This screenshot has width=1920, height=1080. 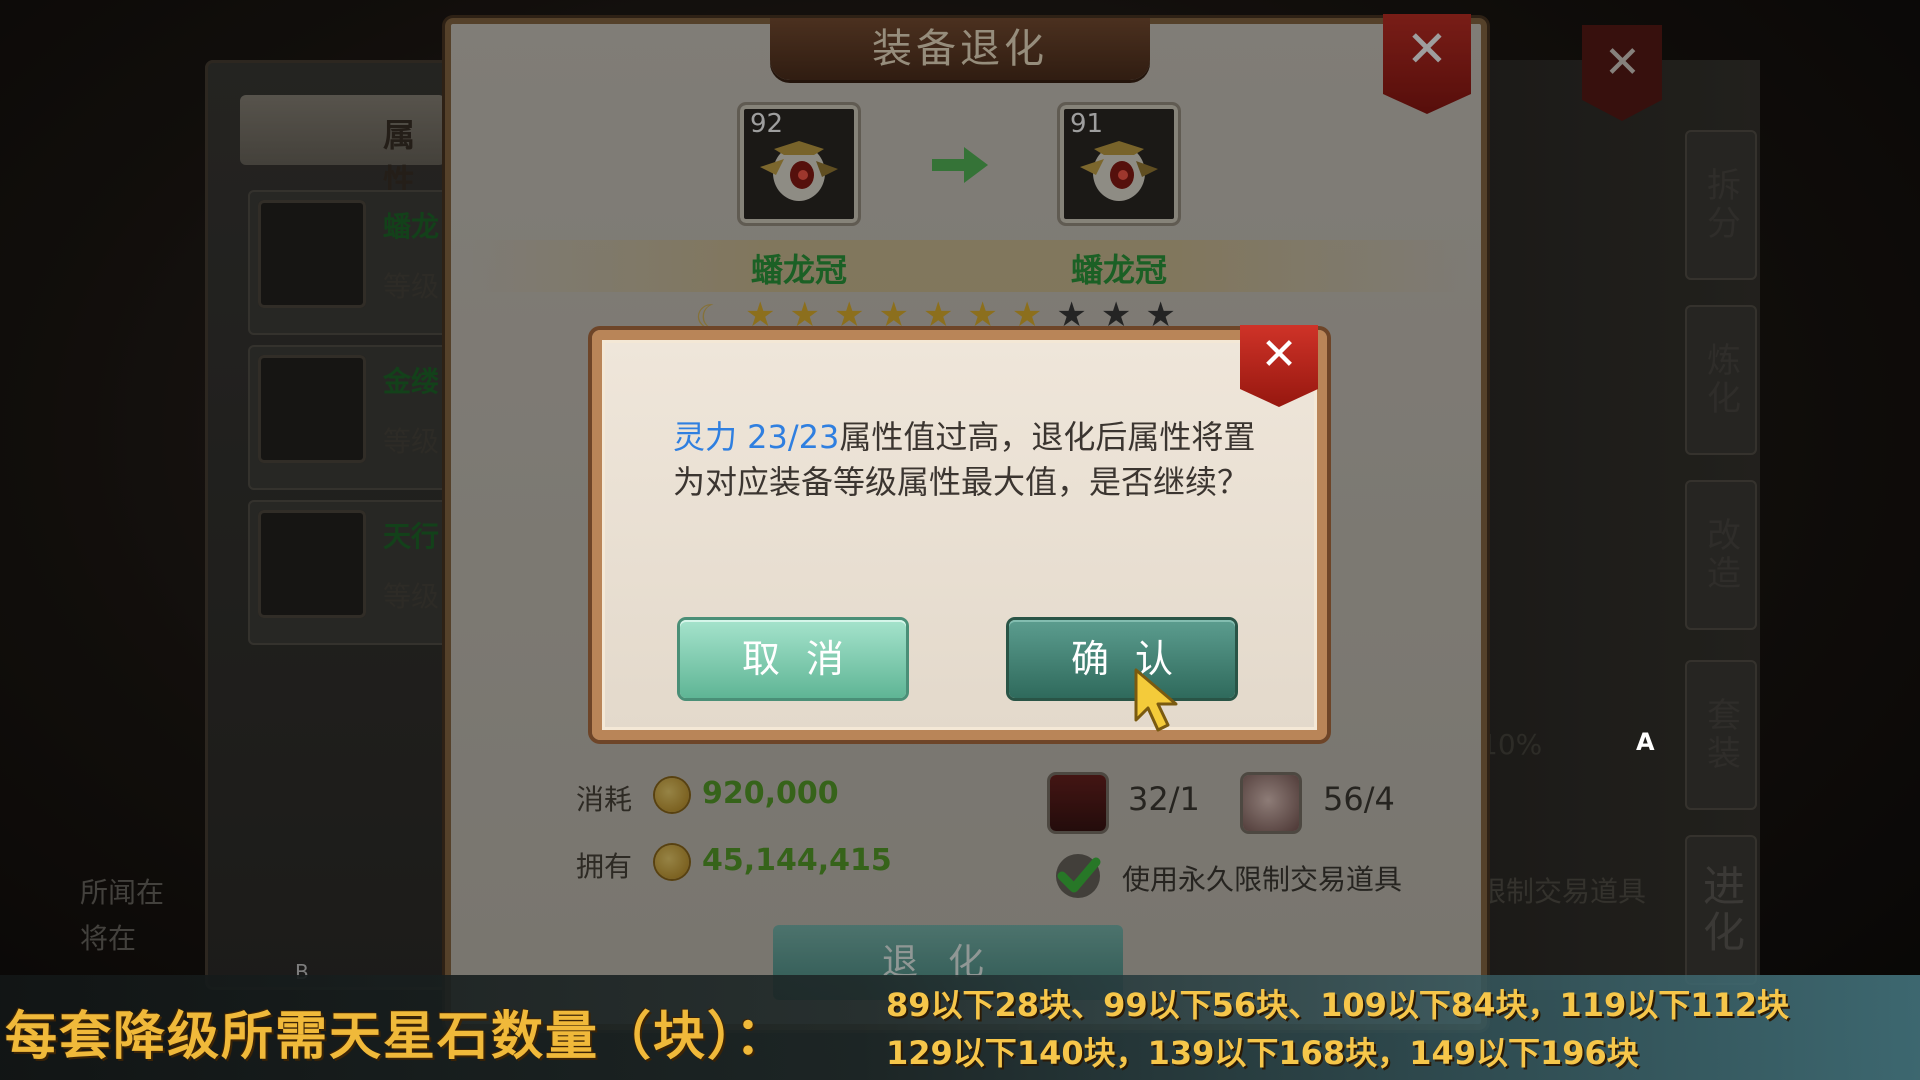 I want to click on cancel-button-label: 取消, so click(x=805, y=659).